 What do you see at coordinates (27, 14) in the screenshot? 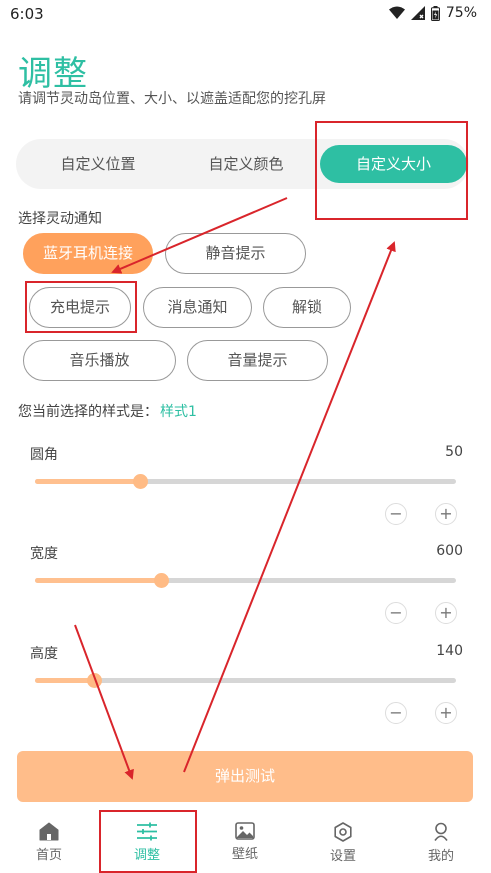
I see `status-time: 6:03` at bounding box center [27, 14].